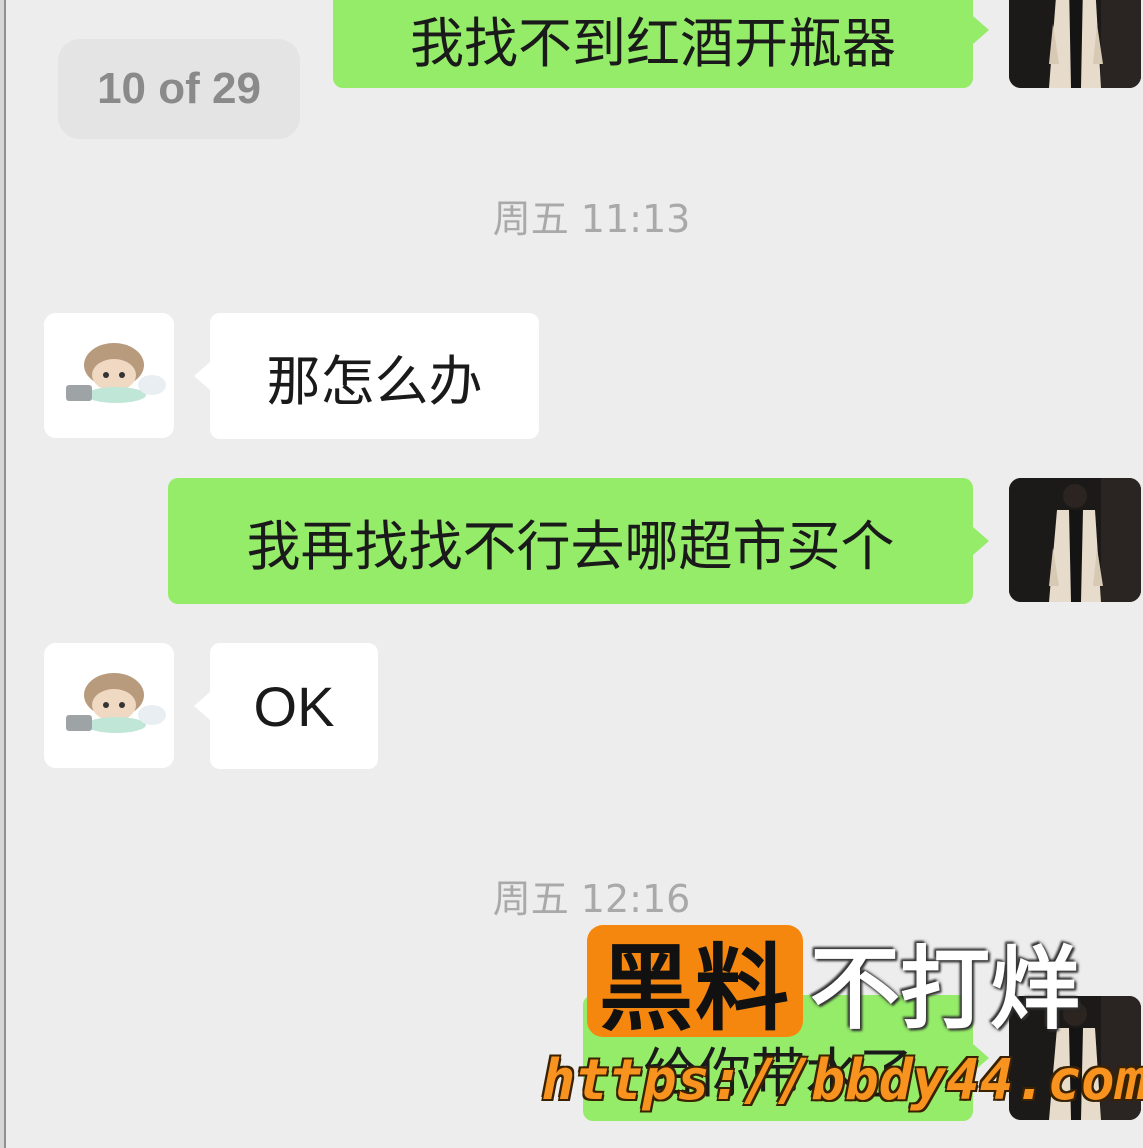  I want to click on chat-timestamp: 周五 12:16, so click(571, 895).